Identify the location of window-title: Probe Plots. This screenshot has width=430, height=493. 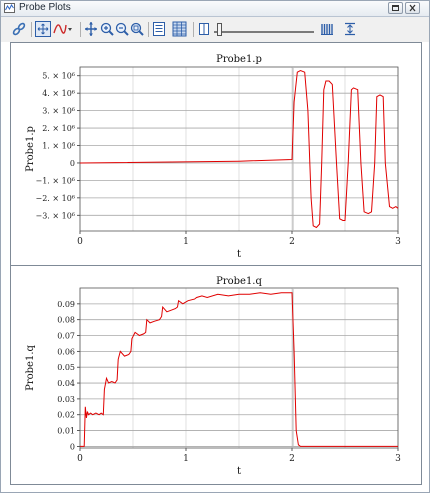
(45, 7).